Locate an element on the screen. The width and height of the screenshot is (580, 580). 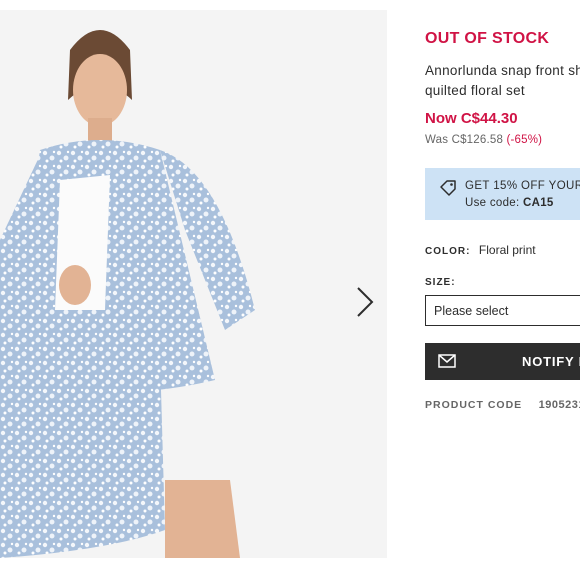
discount-badge: (-65%) is located at coordinates (524, 140).